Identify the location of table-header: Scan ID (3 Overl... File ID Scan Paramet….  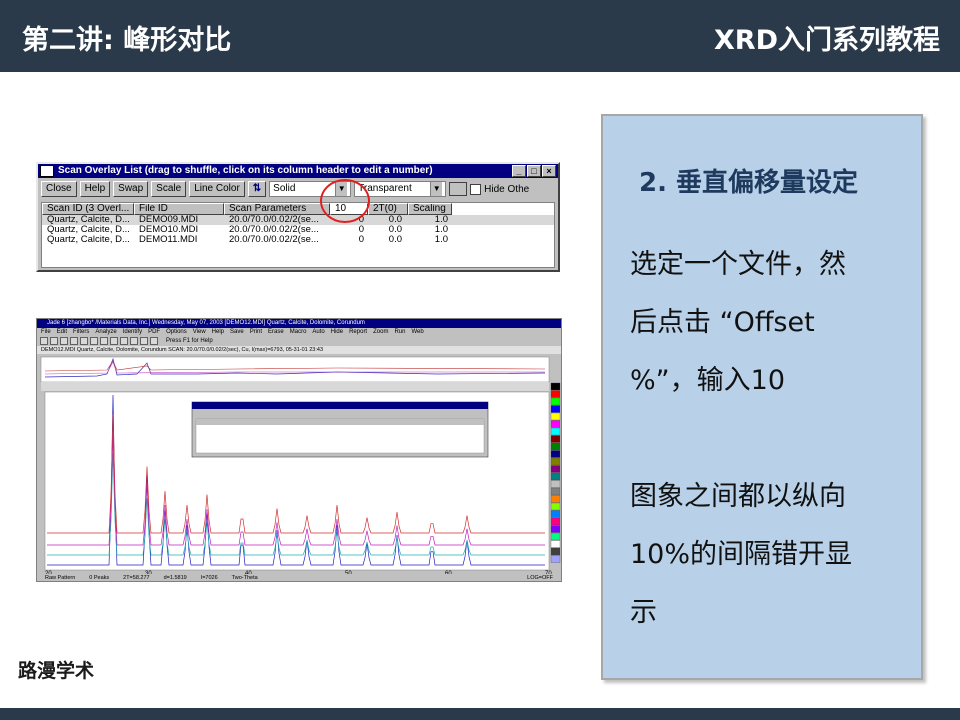
(298, 209).